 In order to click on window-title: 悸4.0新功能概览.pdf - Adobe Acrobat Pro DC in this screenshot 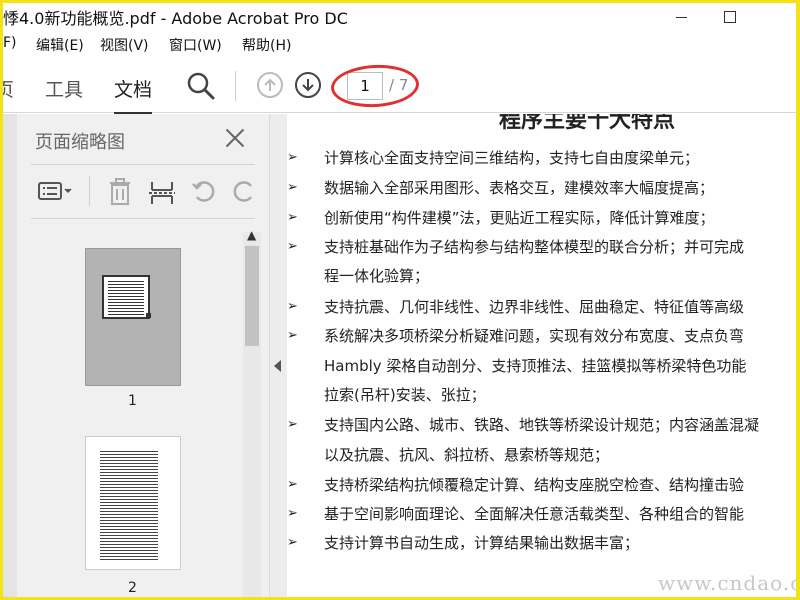, I will do `click(175, 18)`.